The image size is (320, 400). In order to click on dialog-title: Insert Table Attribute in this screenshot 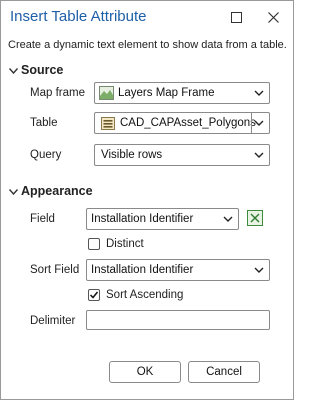, I will do `click(78, 16)`.